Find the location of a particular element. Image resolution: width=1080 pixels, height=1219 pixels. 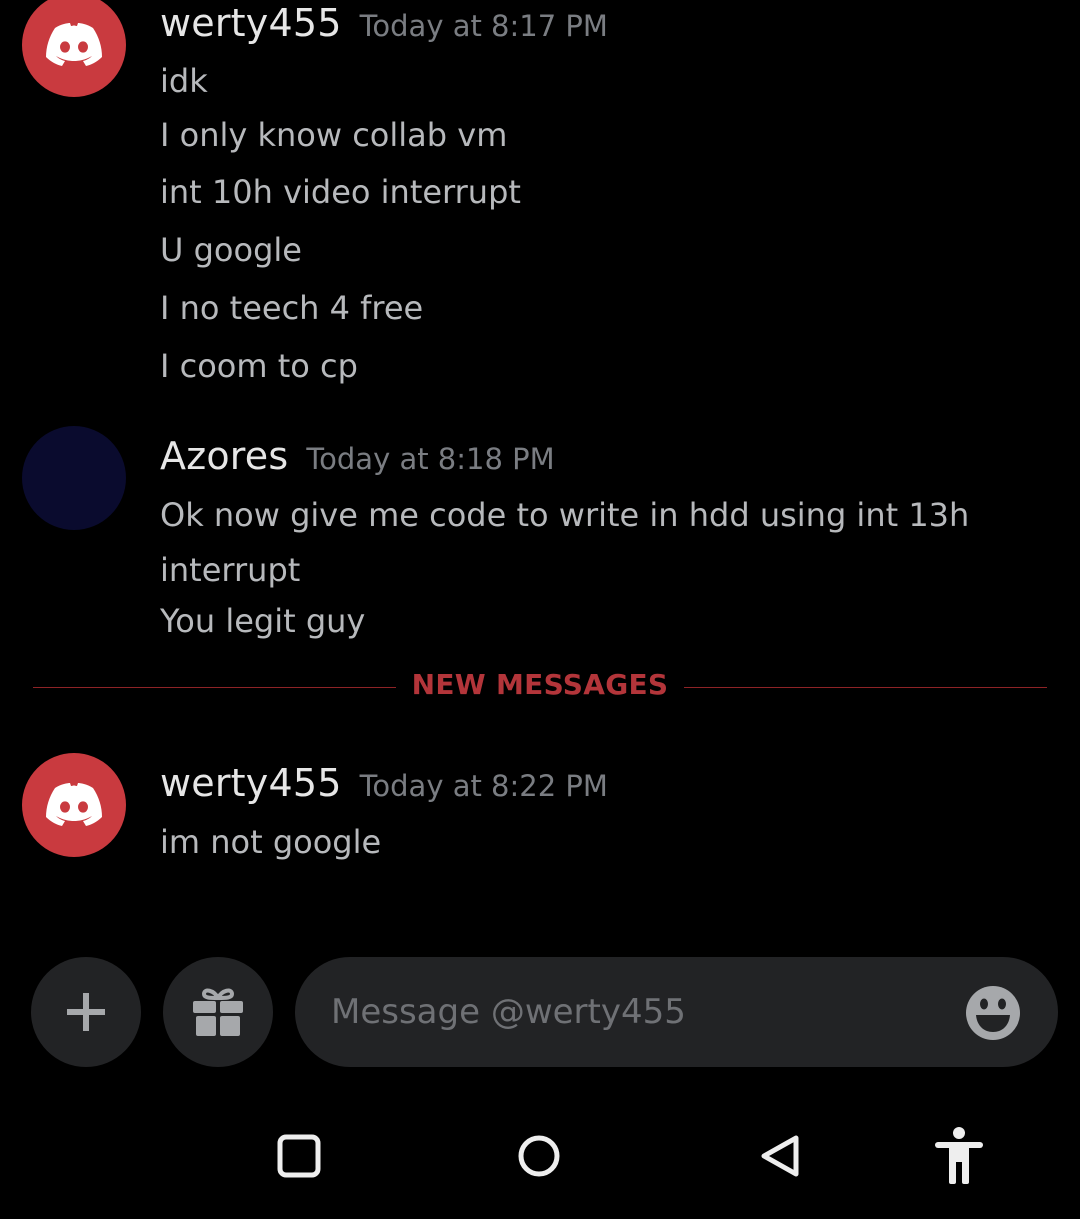

divider-line-right is located at coordinates (865, 687).